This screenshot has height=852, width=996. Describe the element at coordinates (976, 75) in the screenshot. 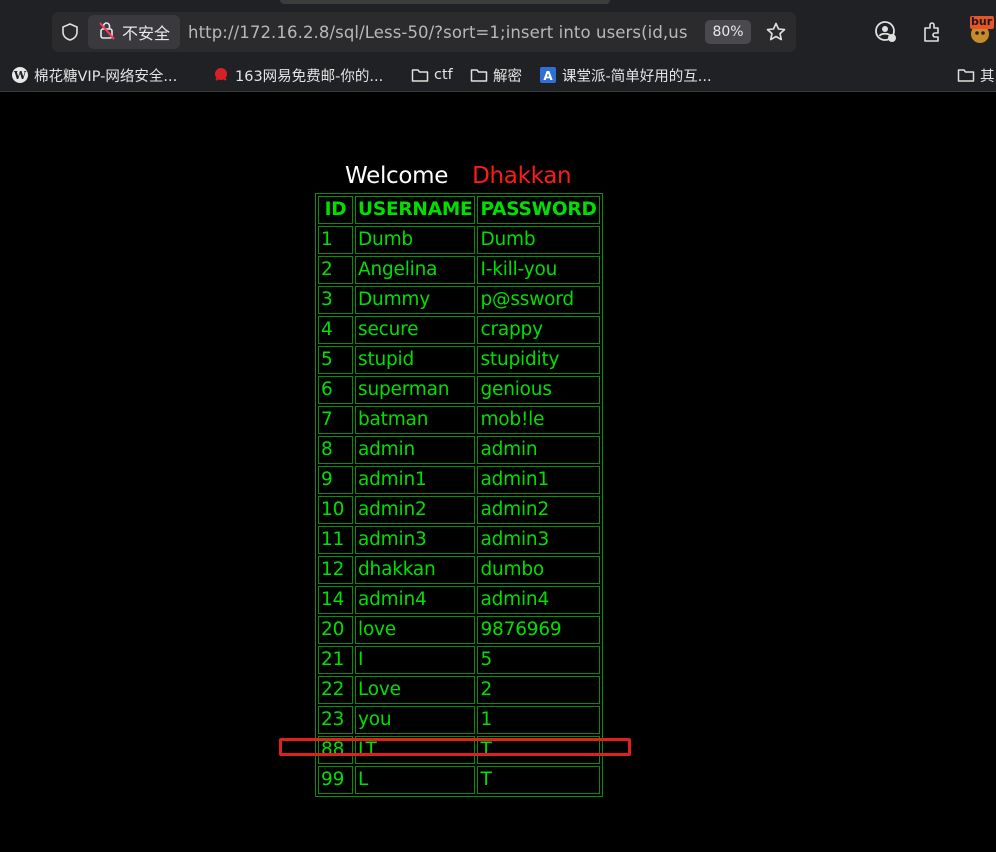

I see `bookmark-item: 其` at that location.